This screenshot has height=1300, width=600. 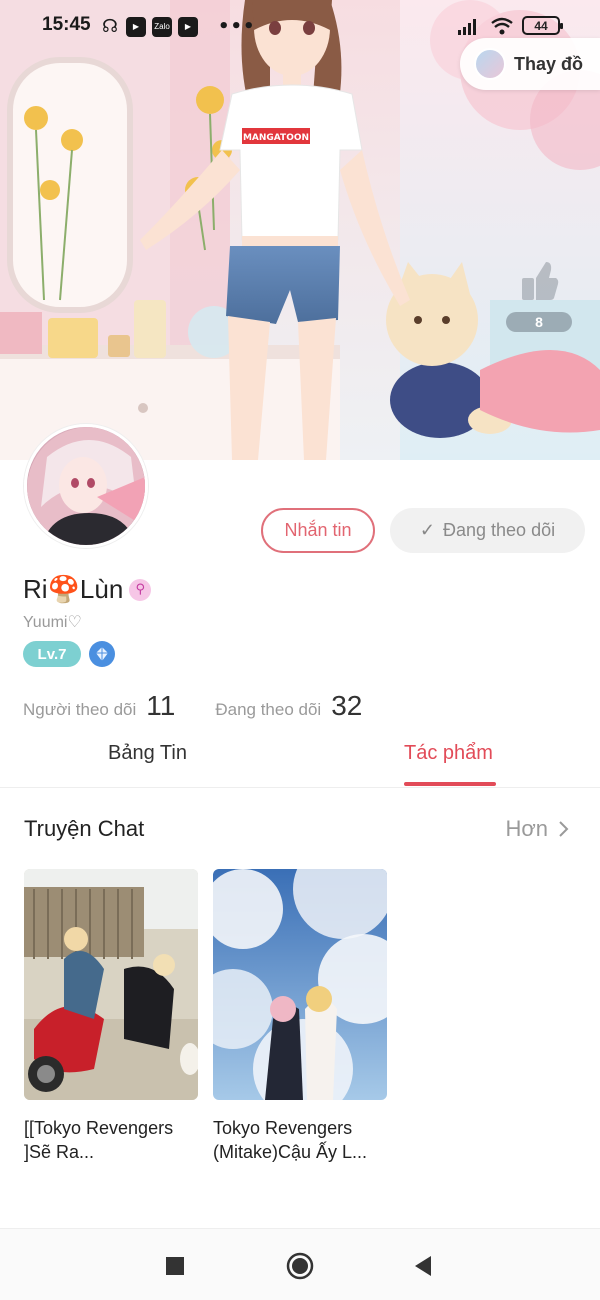 I want to click on home-circle-icon, so click(x=300, y=1266).